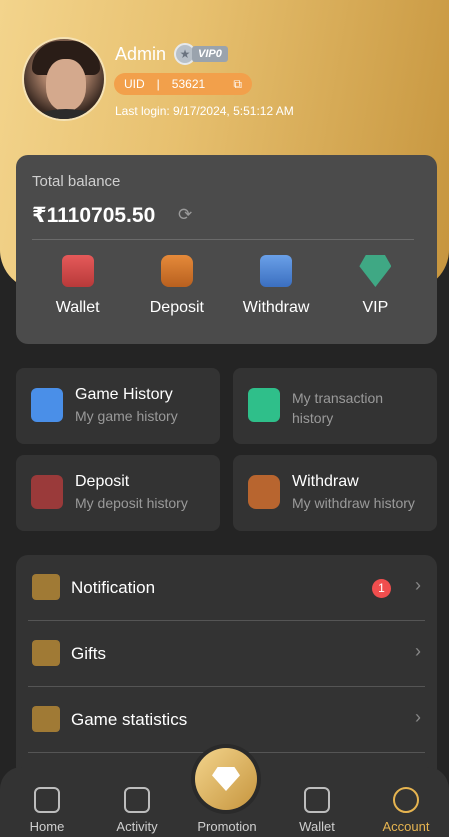 This screenshot has width=449, height=837. I want to click on last-login: Last login: 9/17/2024, 5:51:12 AM, so click(204, 111).